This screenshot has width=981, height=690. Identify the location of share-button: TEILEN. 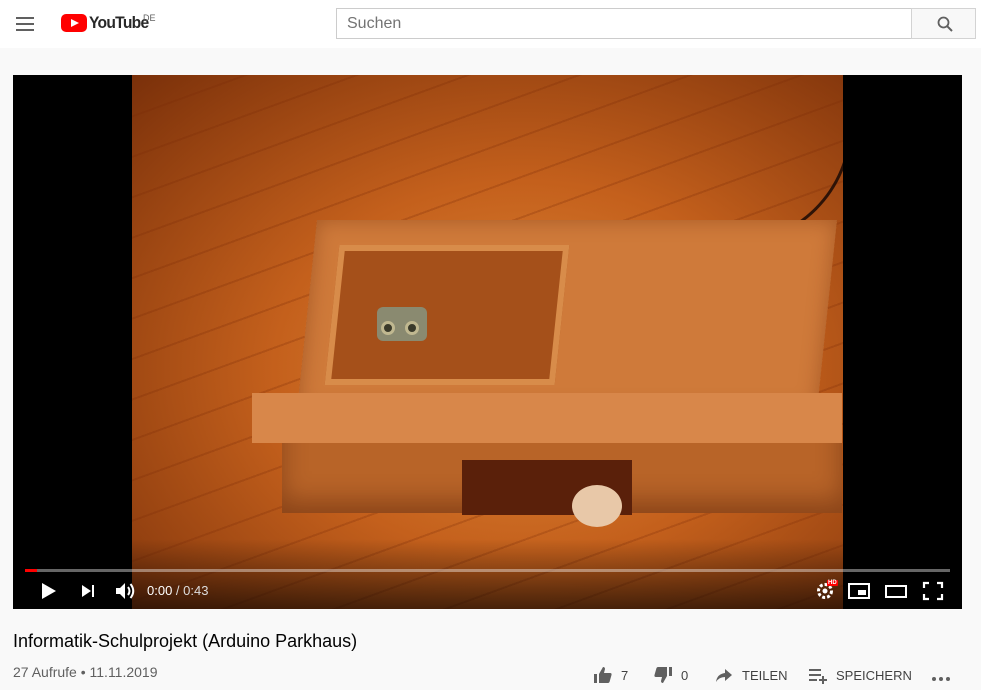
(751, 675).